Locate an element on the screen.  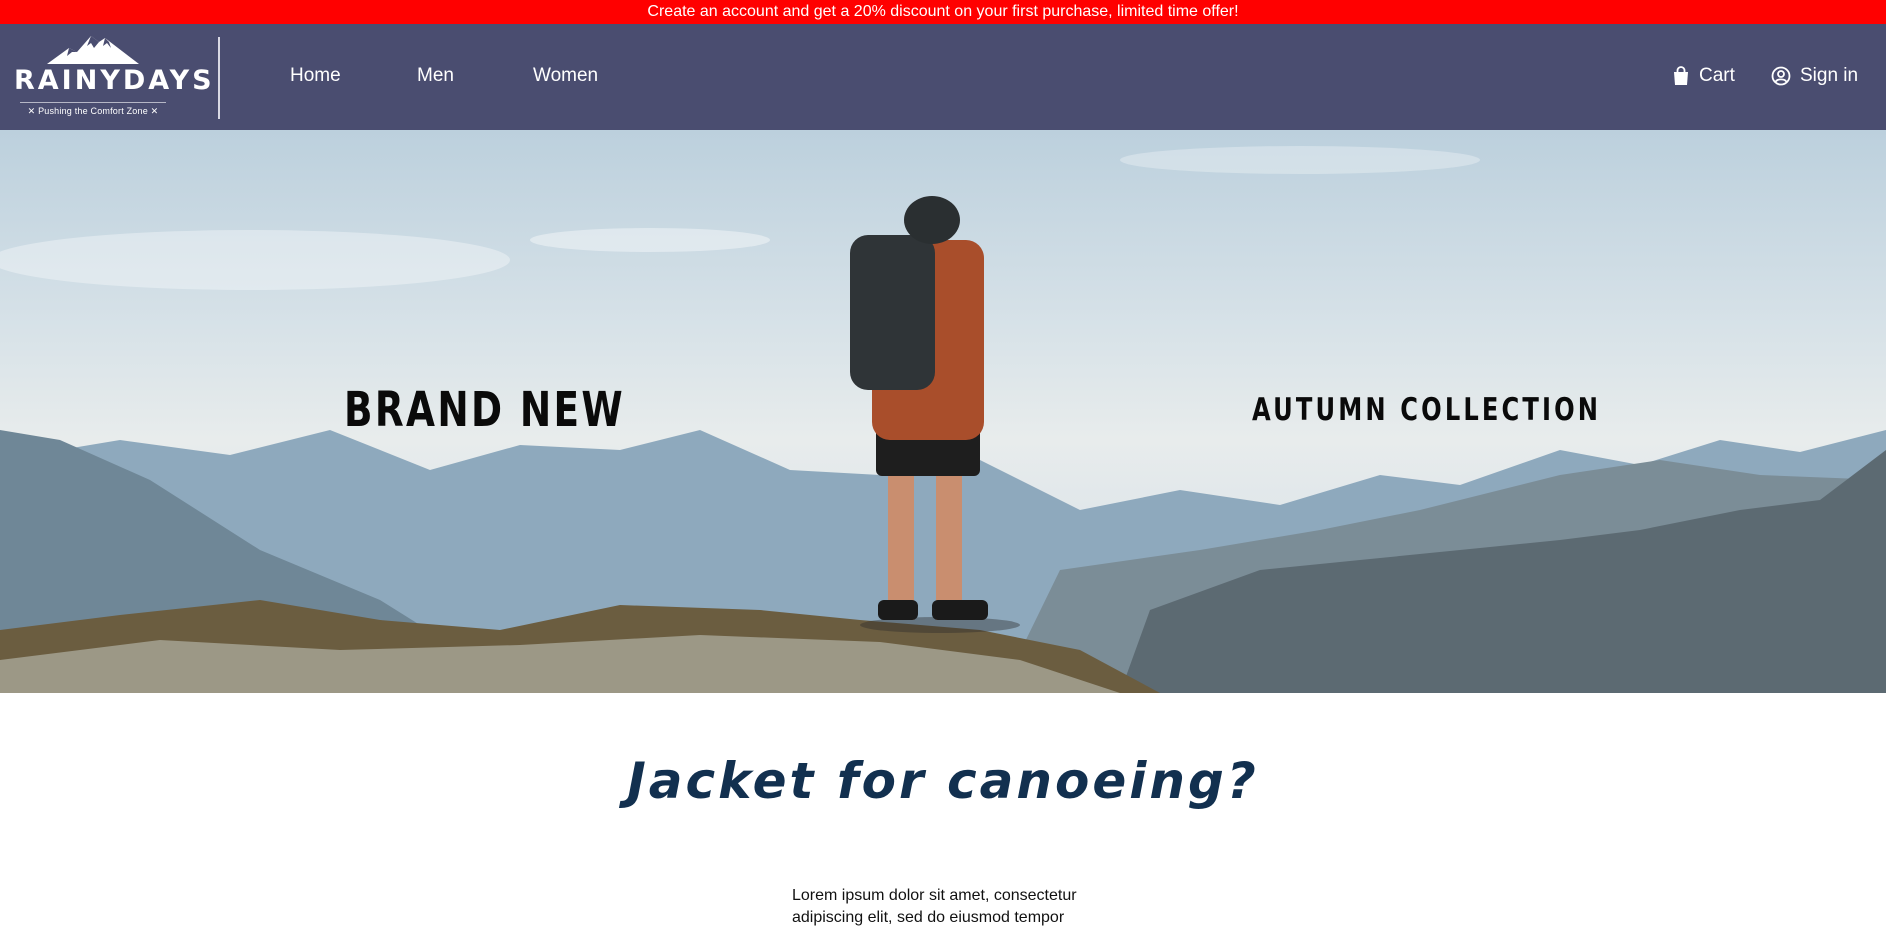
logo: RAINYDAYS ✕ Pushing the Comfort Zone ✕ is located at coordinates (114, 75).